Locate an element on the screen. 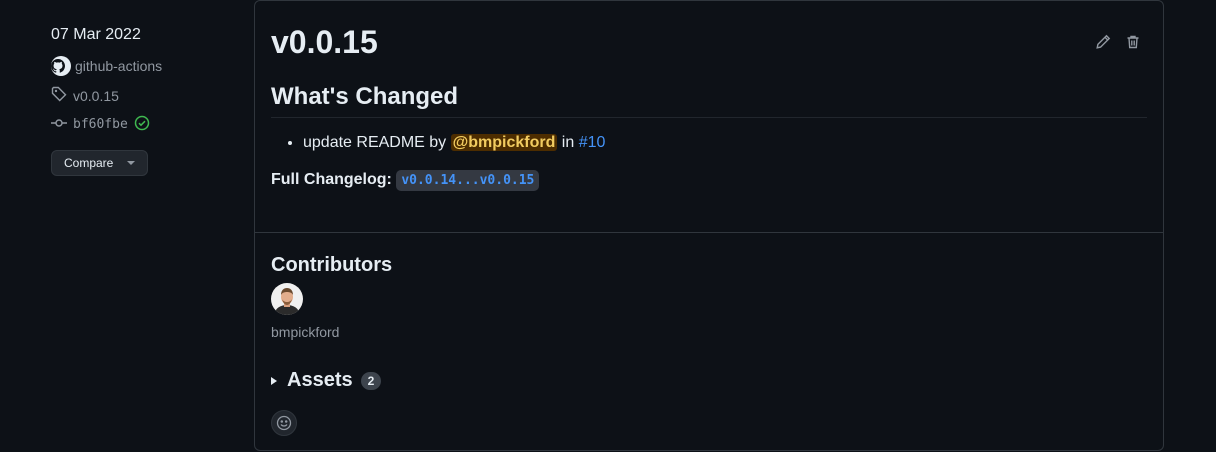  contributors-section: Contributors bmpickford is located at coordinates (331, 297).